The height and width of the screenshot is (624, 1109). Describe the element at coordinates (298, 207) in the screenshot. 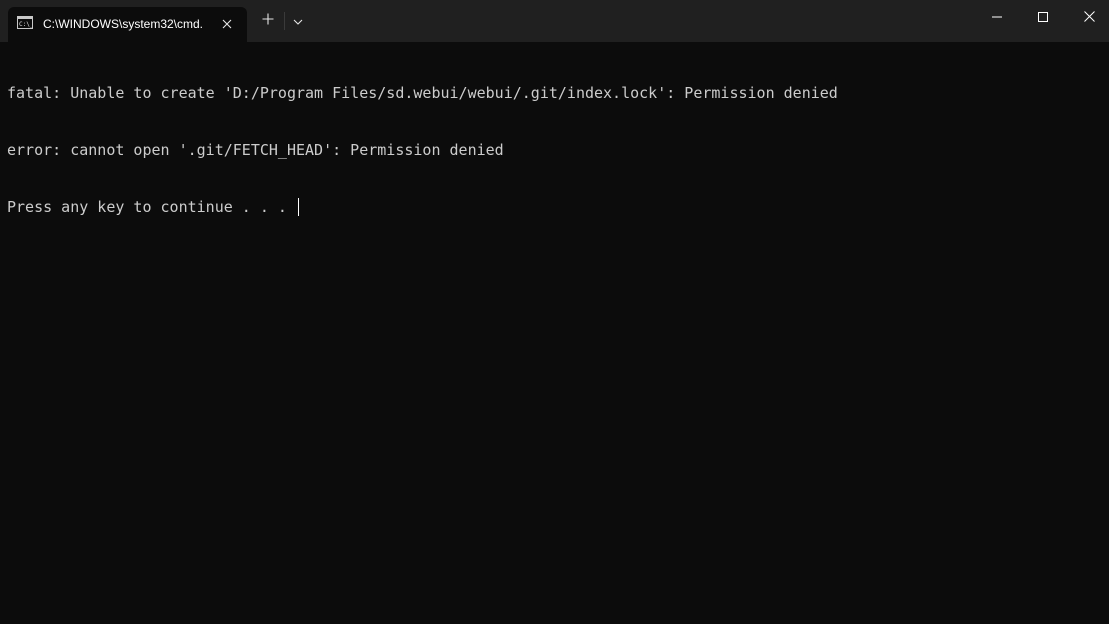

I see `text-cursor` at that location.